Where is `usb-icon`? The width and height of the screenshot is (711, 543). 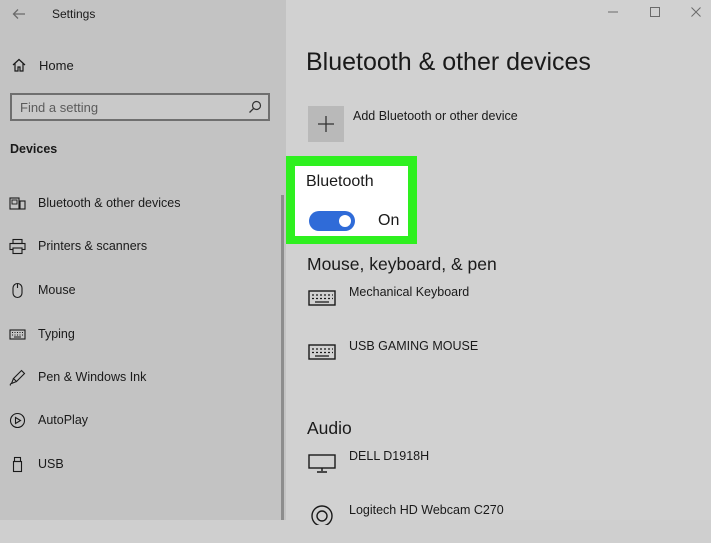
usb-icon is located at coordinates (17, 464).